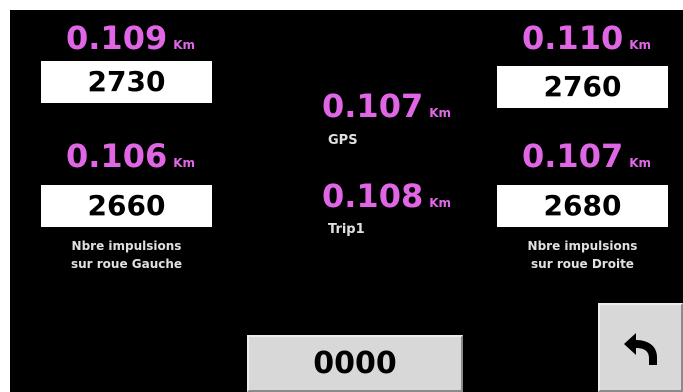 The image size is (683, 392). Describe the element at coordinates (440, 113) in the screenshot. I see `gps-distance-unit: Km` at that location.